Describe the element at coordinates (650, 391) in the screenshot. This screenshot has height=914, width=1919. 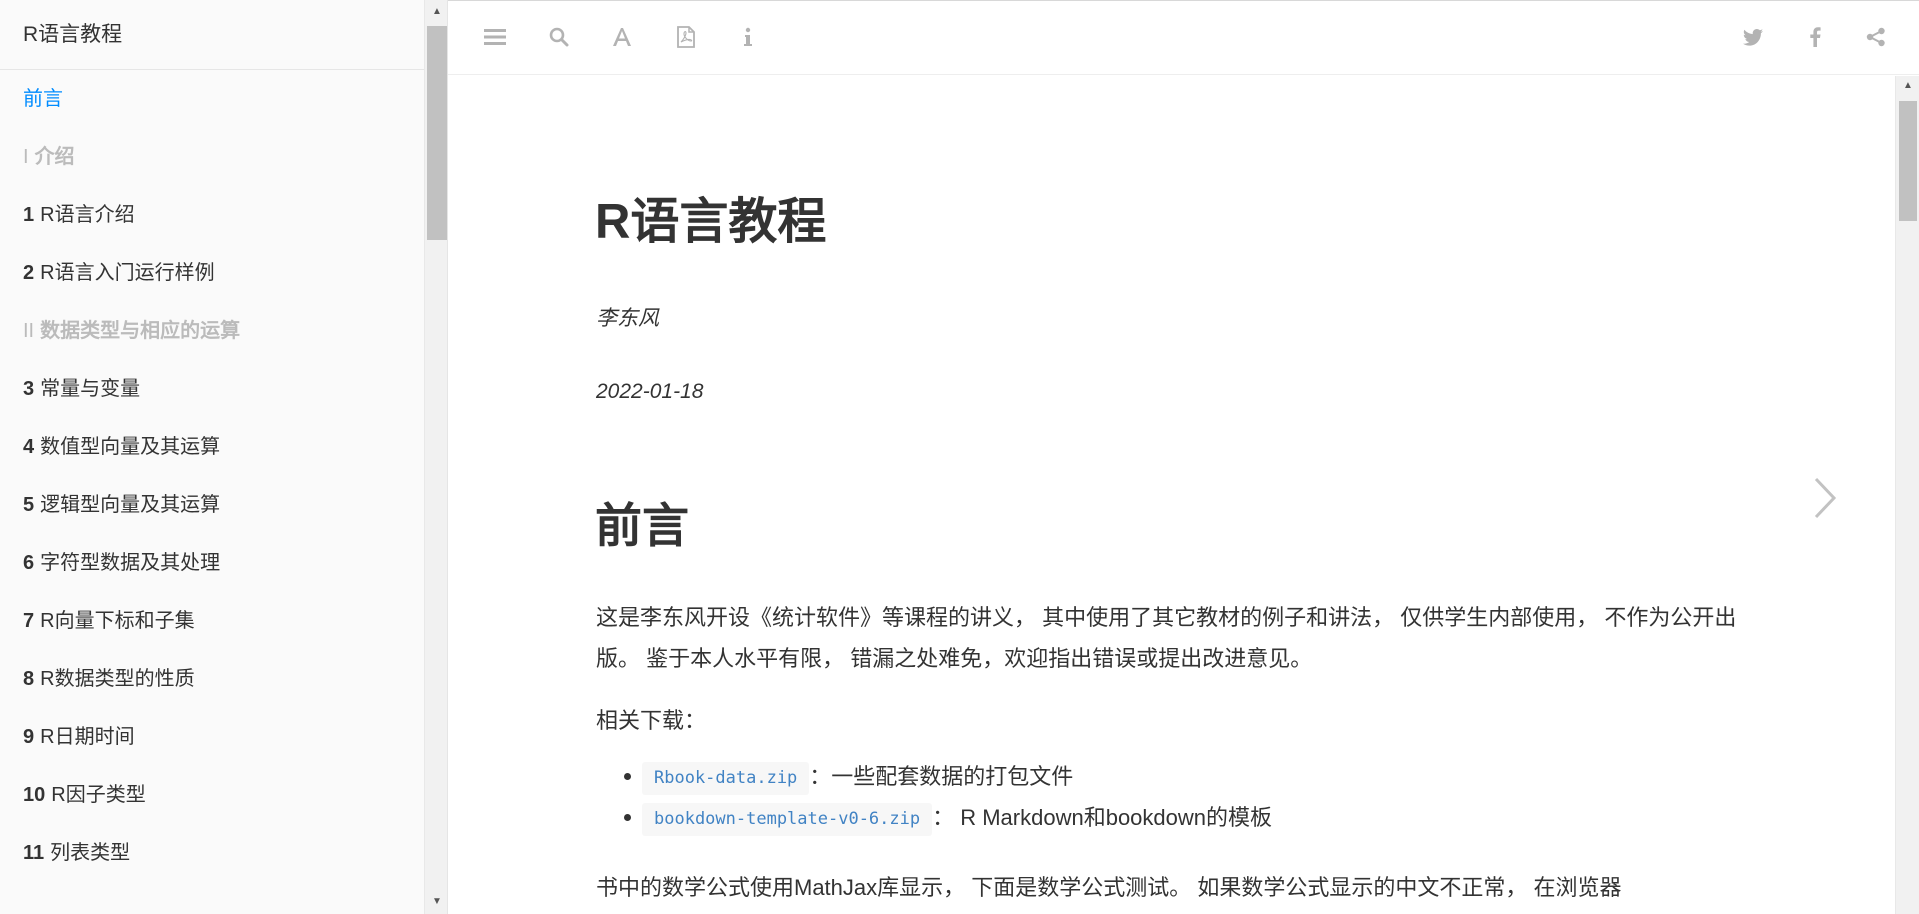
I see `publish-date: 2022-01-18` at that location.